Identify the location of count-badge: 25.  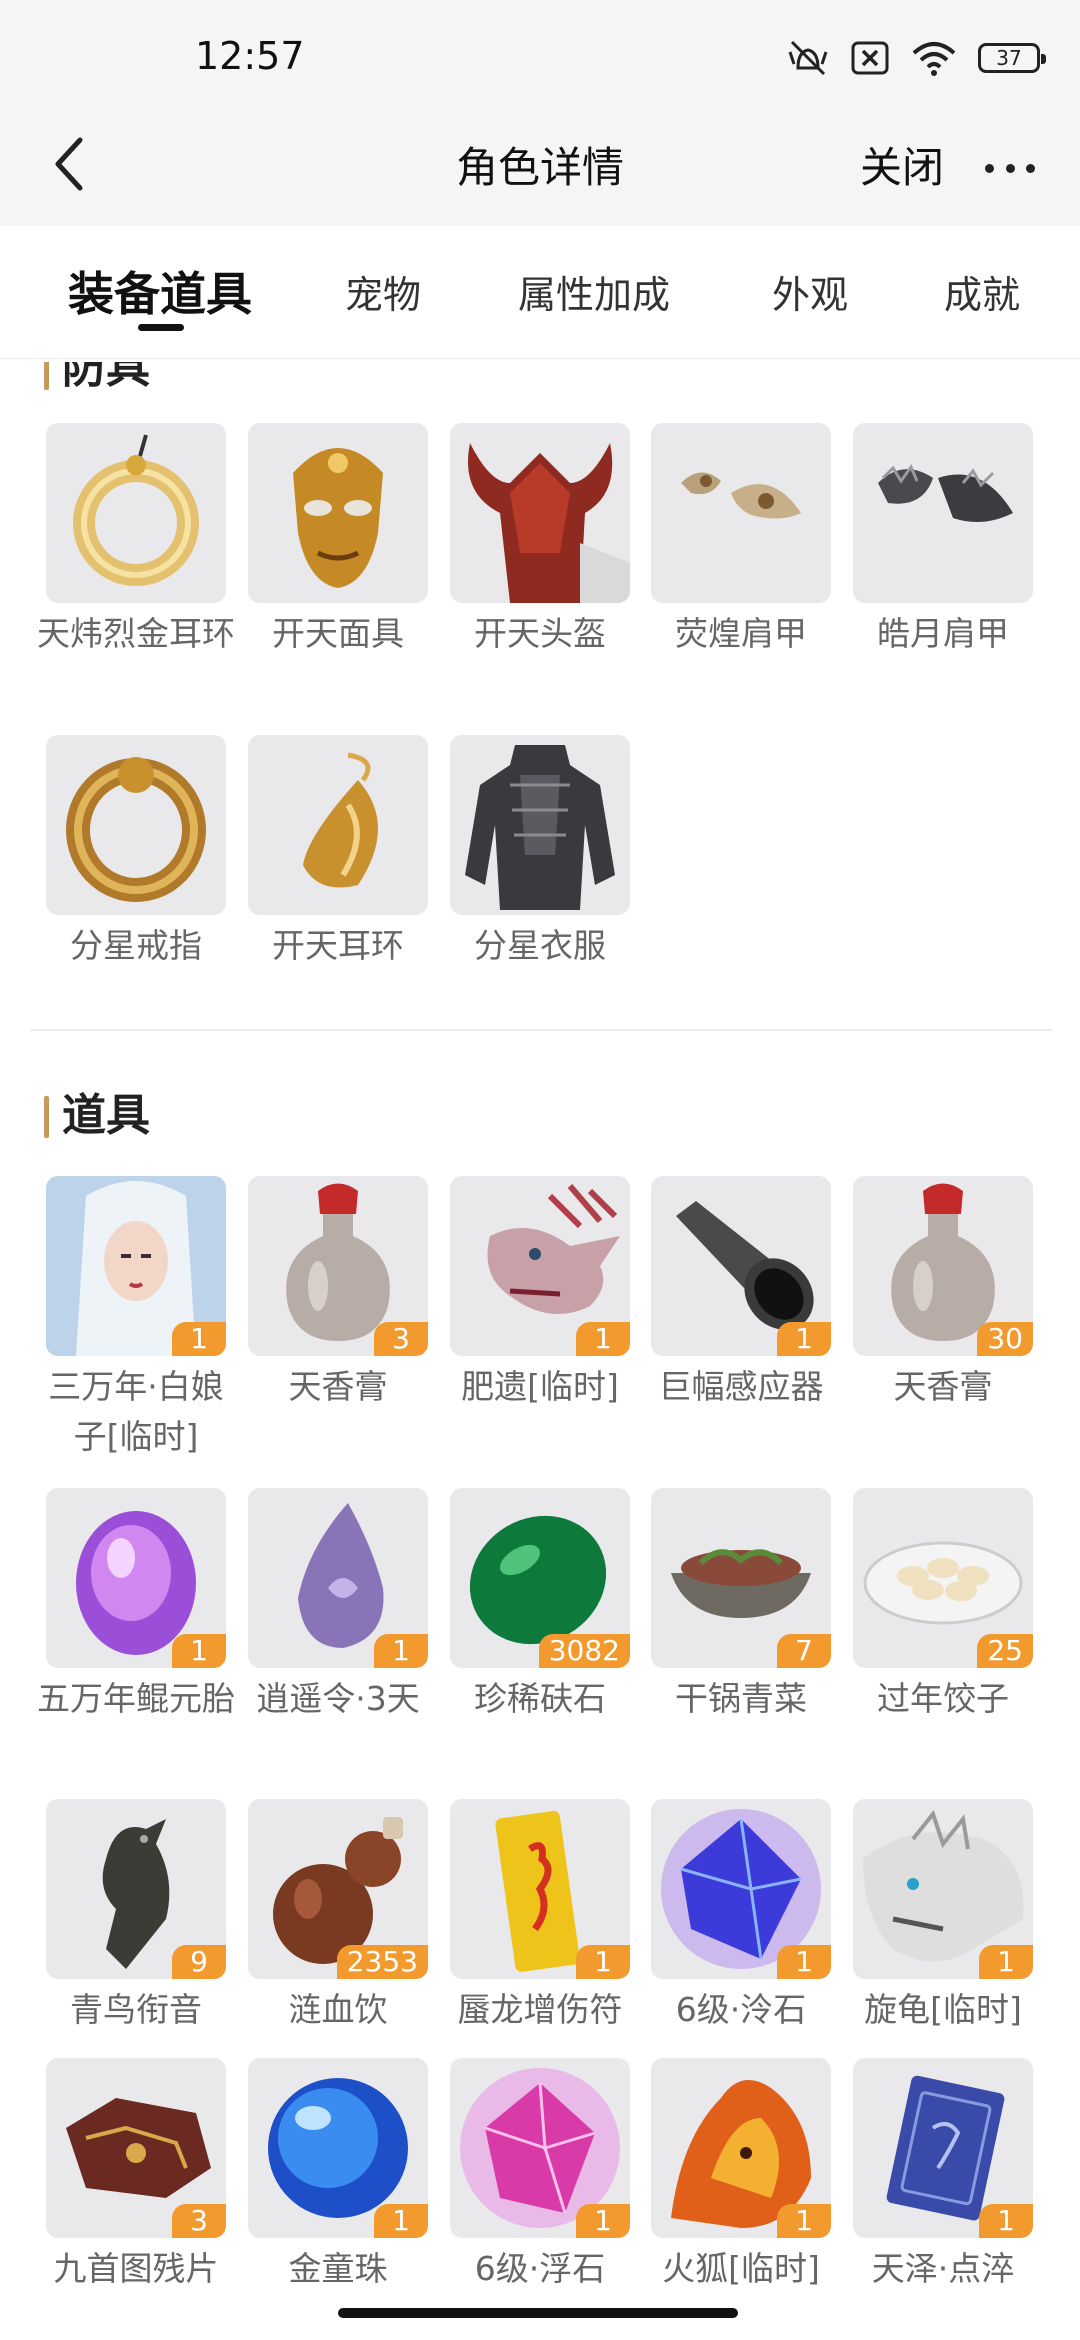
(1005, 1651).